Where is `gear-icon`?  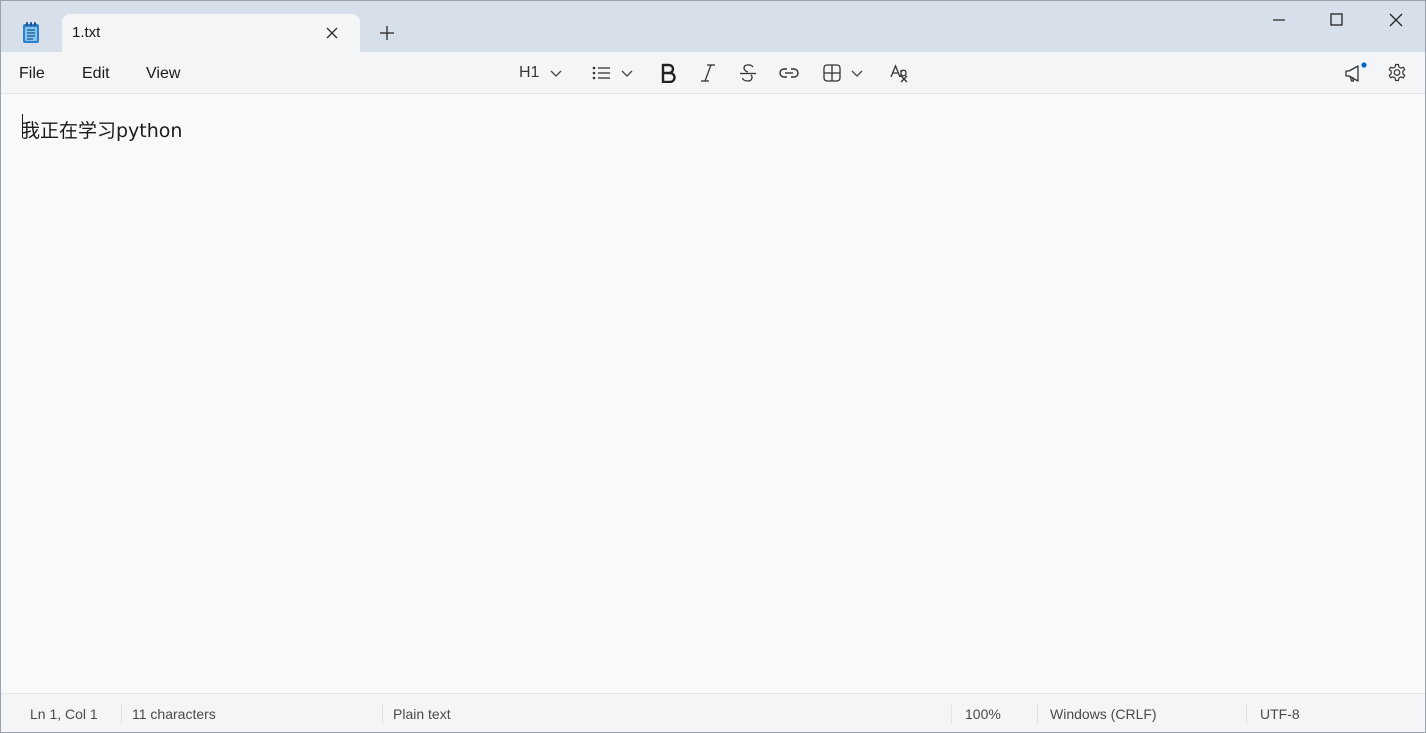 gear-icon is located at coordinates (1397, 72).